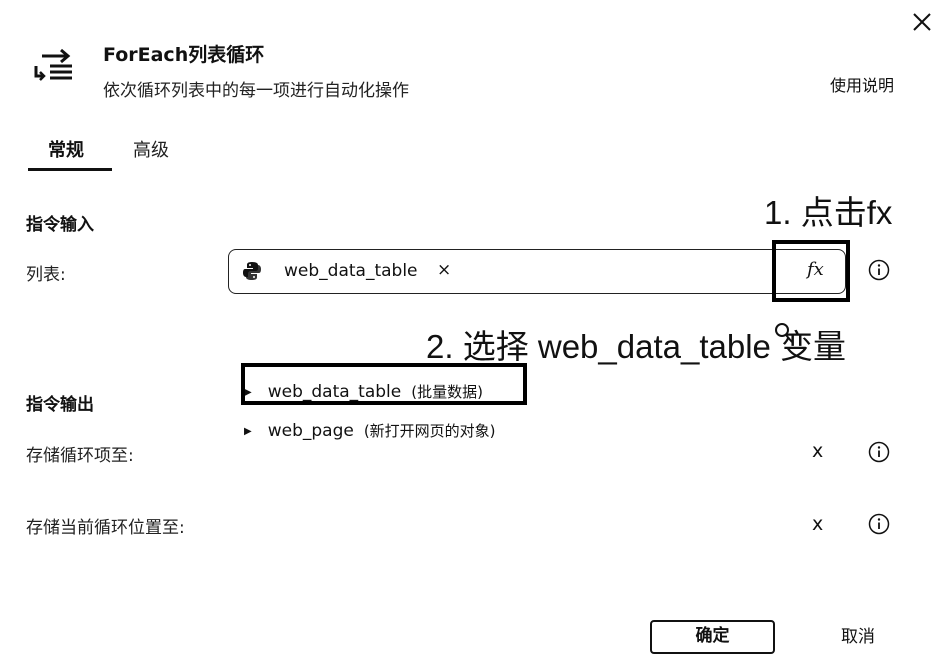 The width and height of the screenshot is (944, 672). Describe the element at coordinates (811, 271) in the screenshot. I see `fx-highlight-box` at that location.